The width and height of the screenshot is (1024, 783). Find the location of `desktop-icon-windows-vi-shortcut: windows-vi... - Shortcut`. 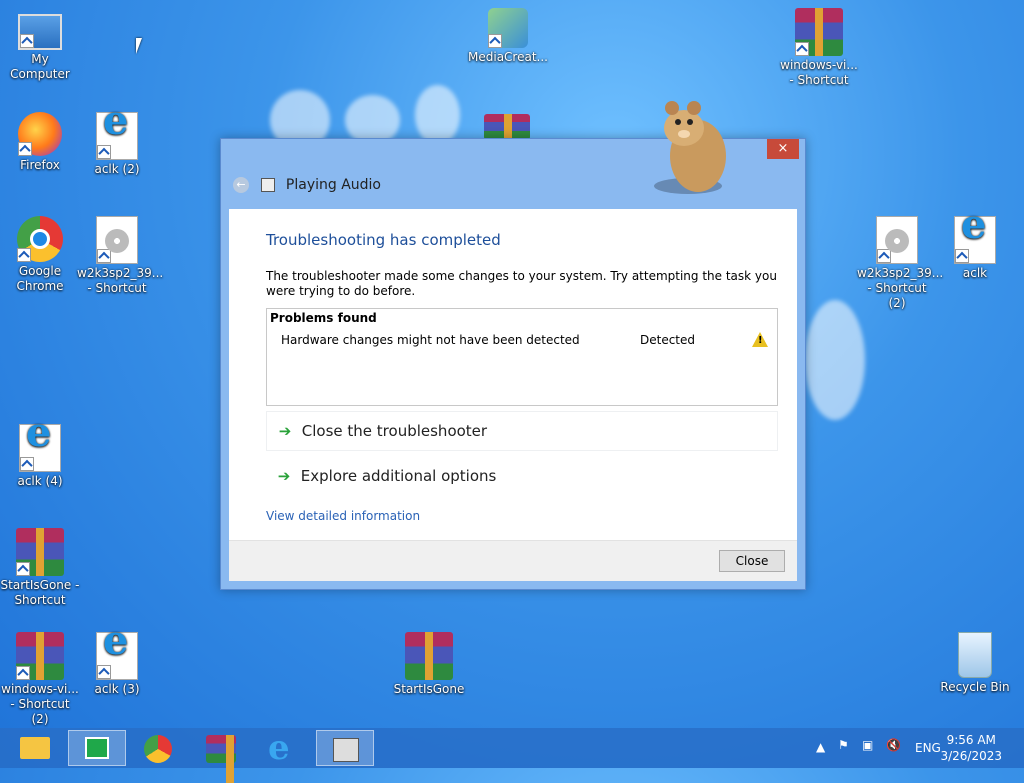

desktop-icon-windows-vi-shortcut: windows-vi... - Shortcut is located at coordinates (819, 48).